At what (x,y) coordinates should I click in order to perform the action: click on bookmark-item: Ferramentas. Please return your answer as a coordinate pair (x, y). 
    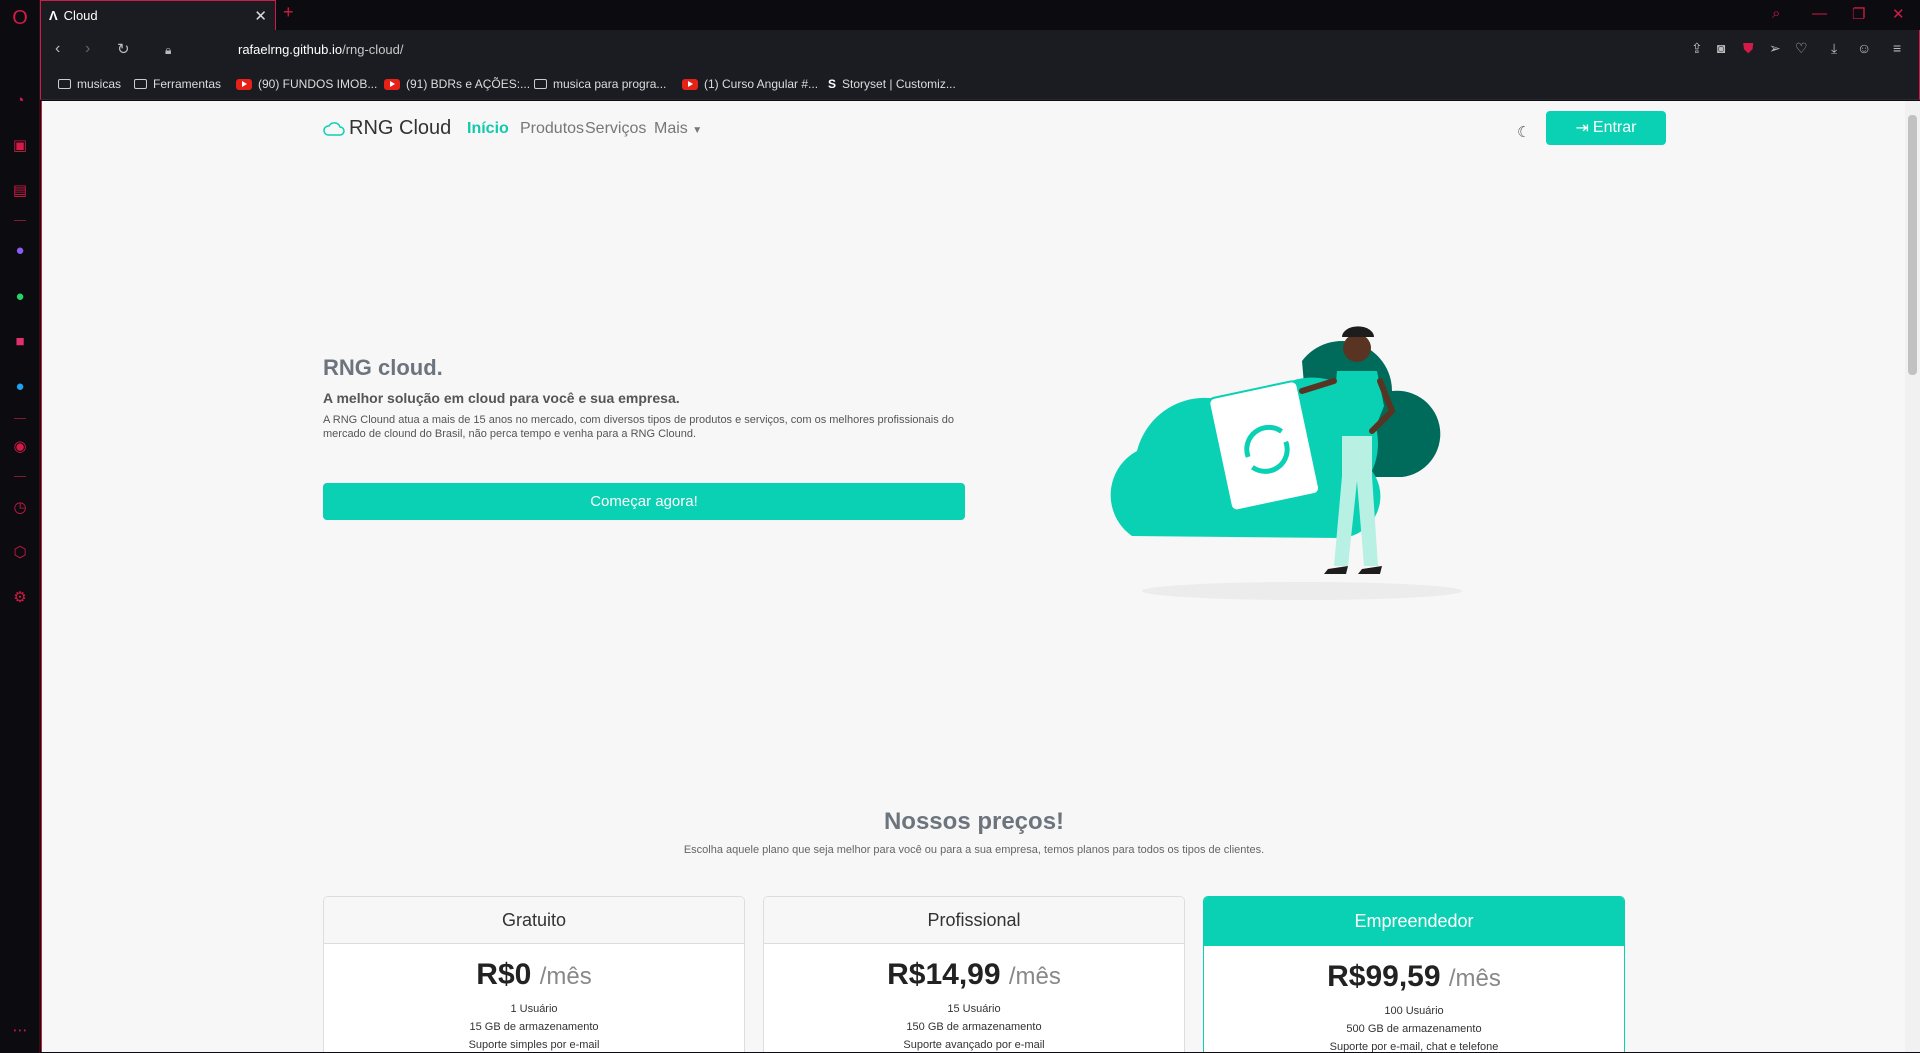
    Looking at the image, I should click on (177, 84).